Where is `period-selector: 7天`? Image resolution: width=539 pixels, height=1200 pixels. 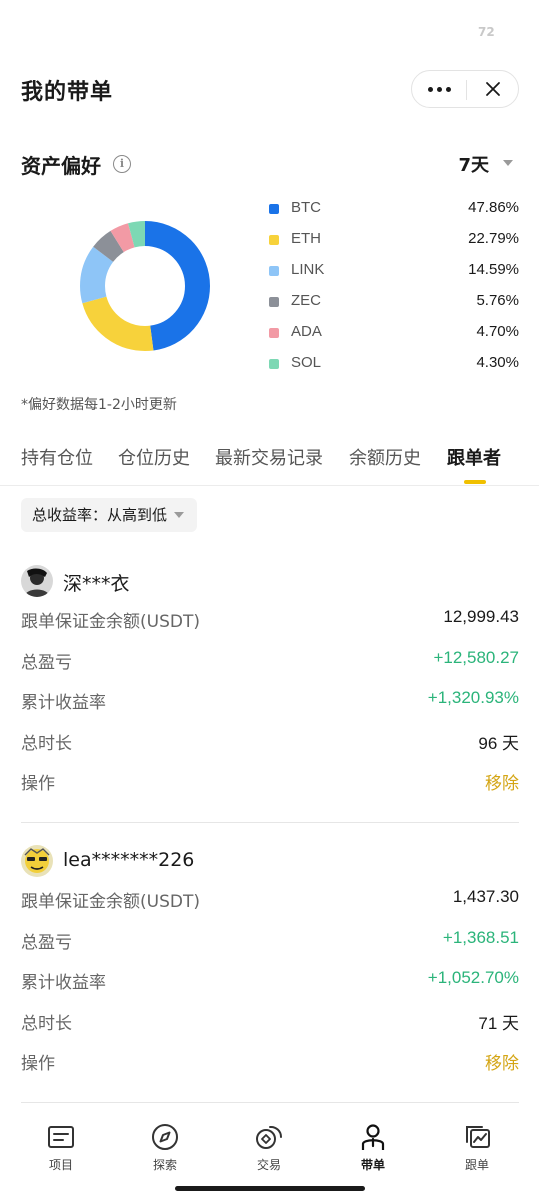 period-selector: 7天 is located at coordinates (473, 164).